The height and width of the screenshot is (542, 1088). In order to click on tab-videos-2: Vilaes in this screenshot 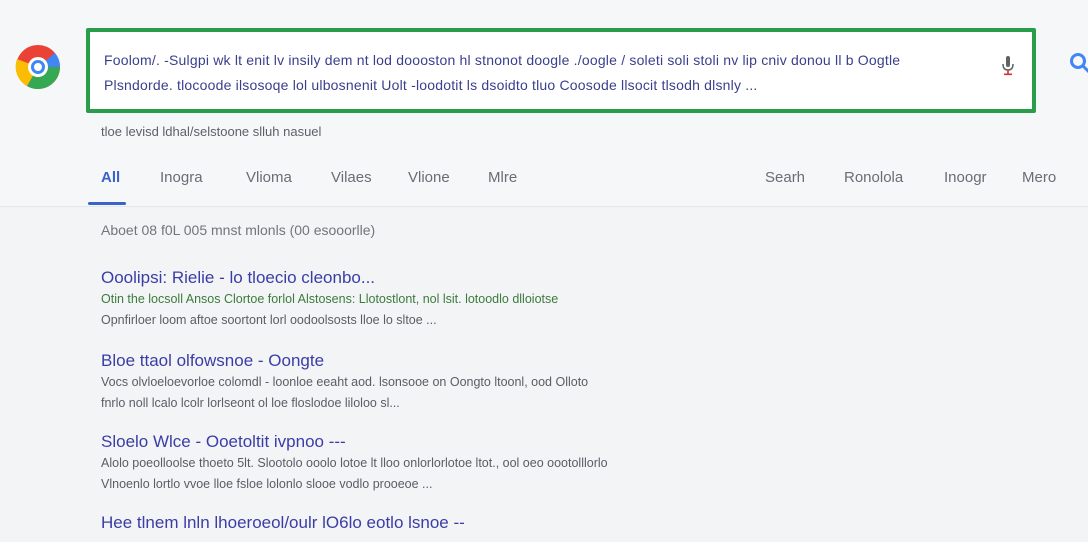, I will do `click(351, 177)`.